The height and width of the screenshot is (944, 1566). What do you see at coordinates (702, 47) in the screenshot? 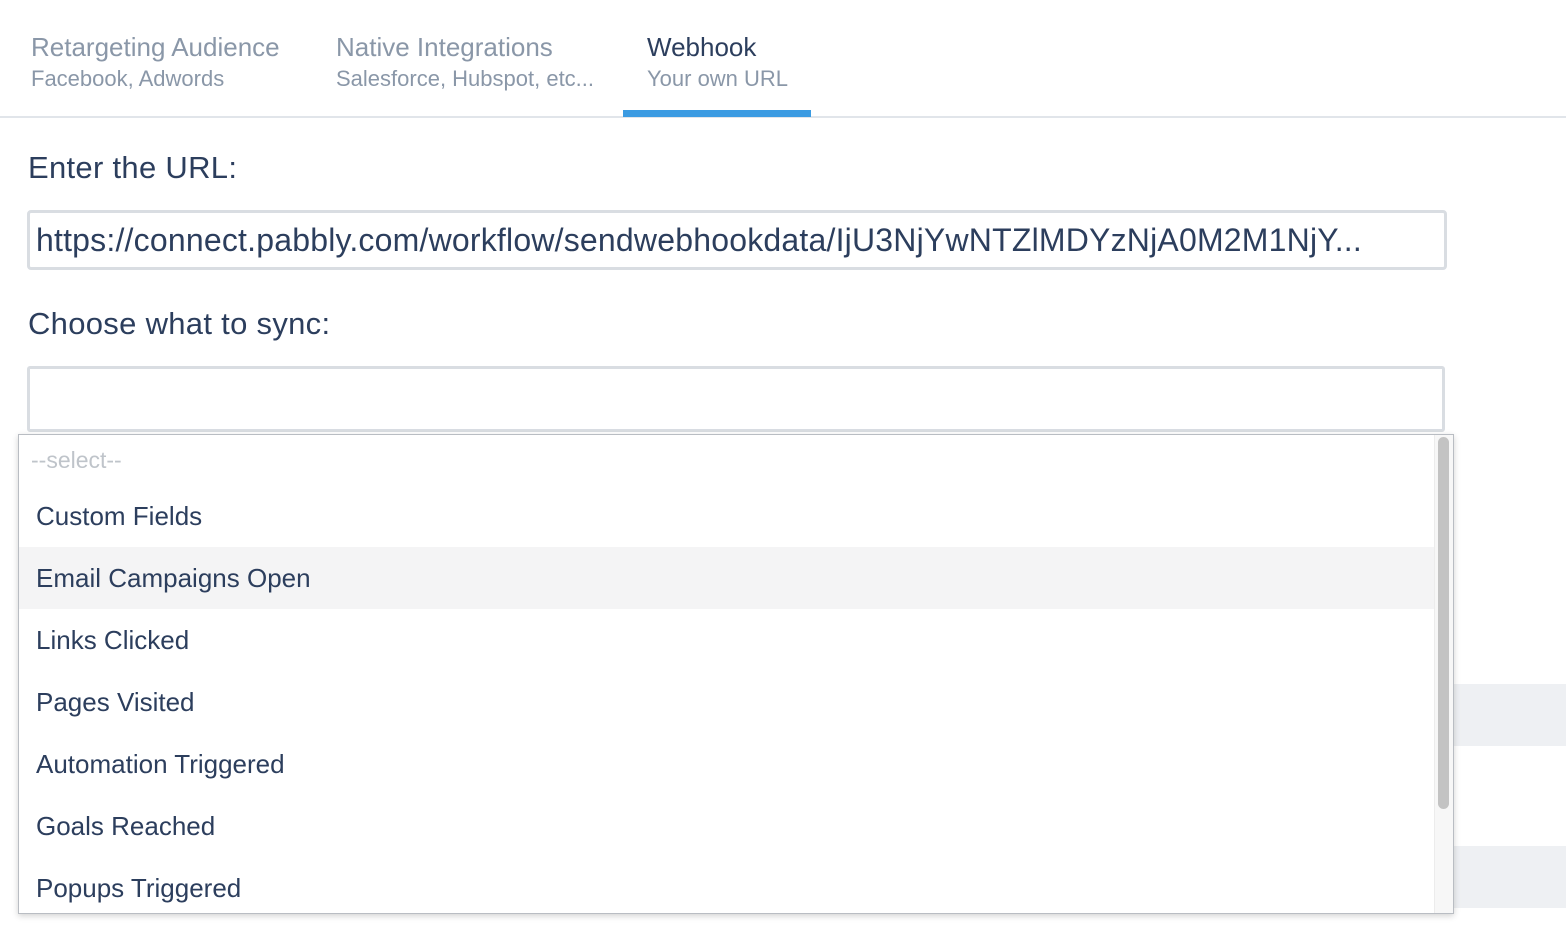
I see `tab-title: Webhook` at bounding box center [702, 47].